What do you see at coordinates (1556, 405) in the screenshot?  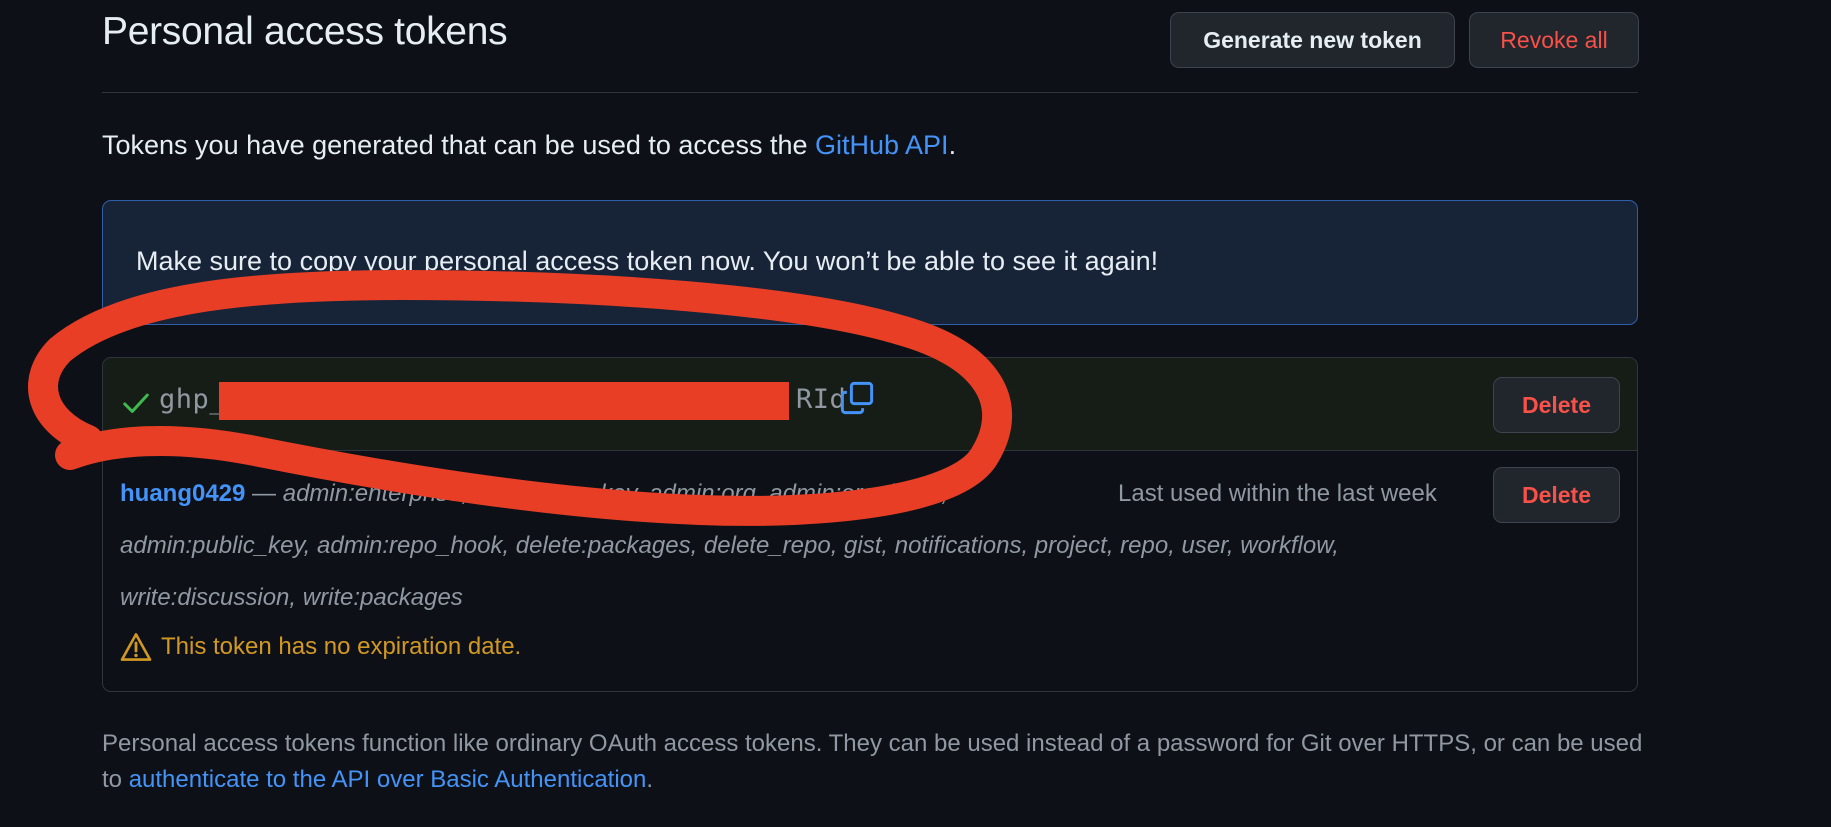 I see `delete-new-token-button: Delete` at bounding box center [1556, 405].